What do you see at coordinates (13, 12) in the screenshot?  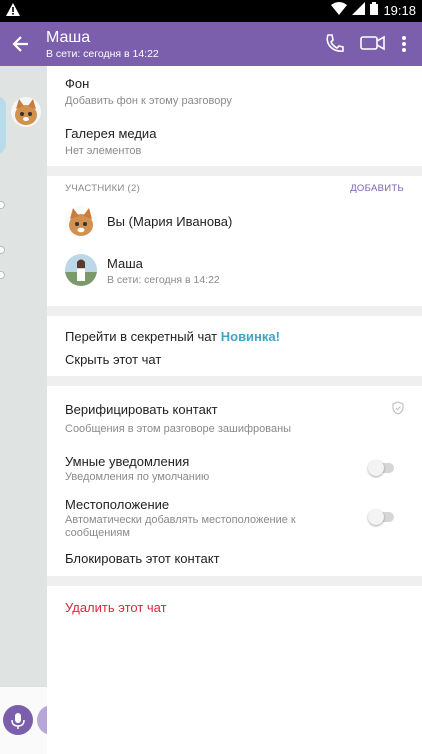 I see `warning-icon` at bounding box center [13, 12].